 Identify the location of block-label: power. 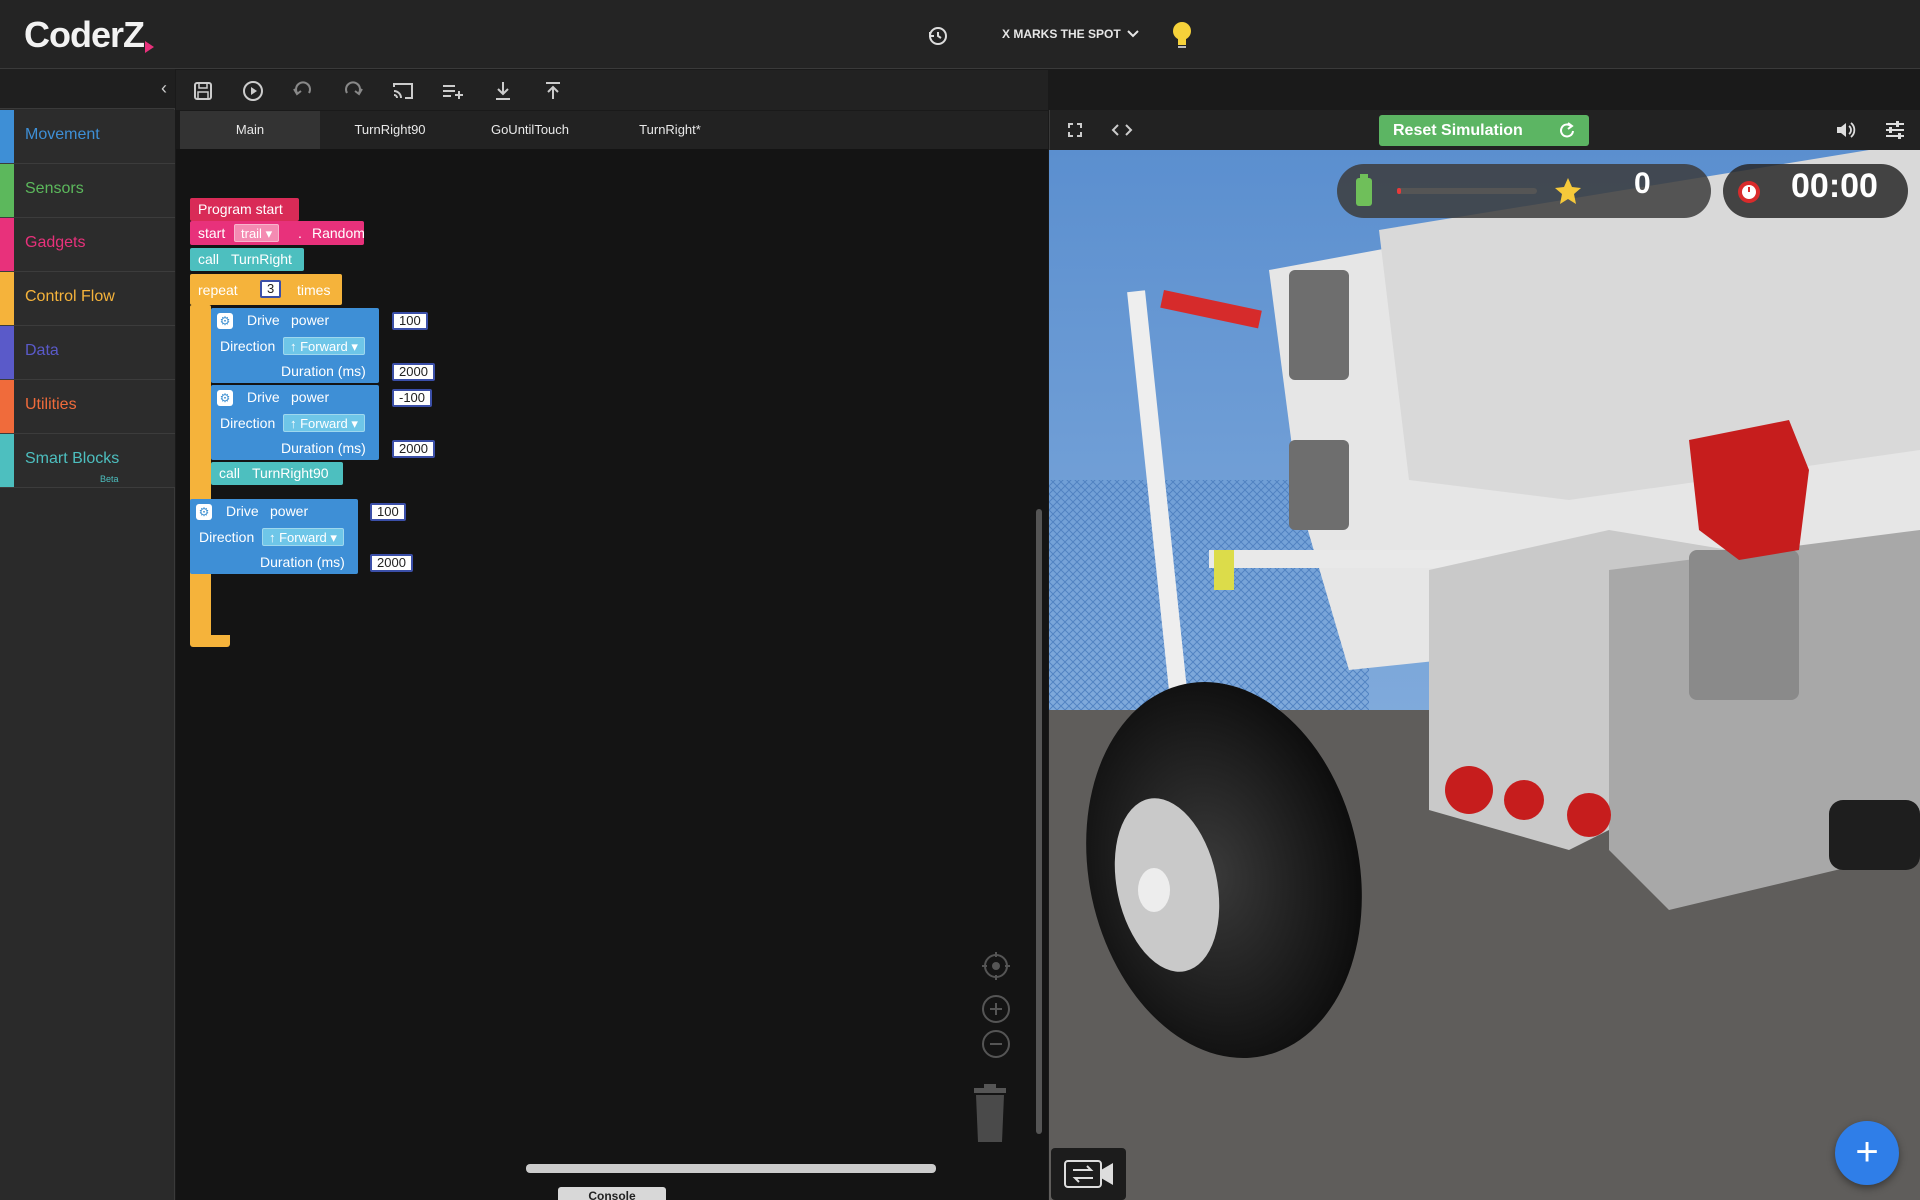
(310, 397).